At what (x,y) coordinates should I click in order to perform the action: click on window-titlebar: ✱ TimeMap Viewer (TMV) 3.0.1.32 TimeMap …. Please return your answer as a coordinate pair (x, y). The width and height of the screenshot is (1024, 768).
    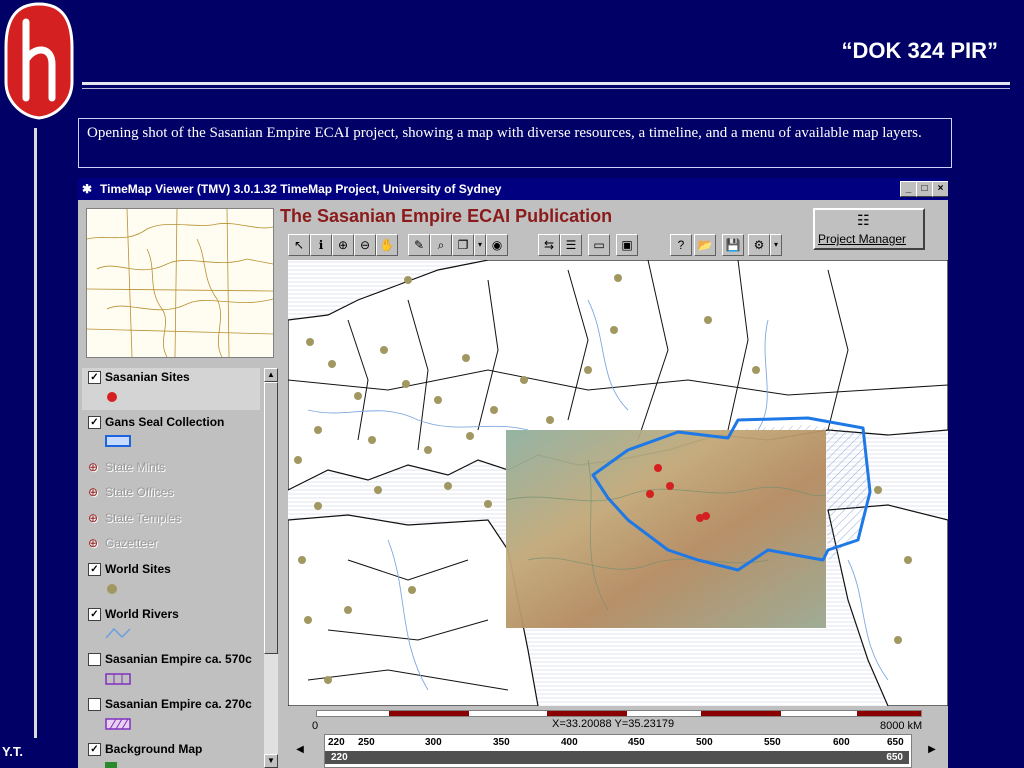
    Looking at the image, I should click on (513, 189).